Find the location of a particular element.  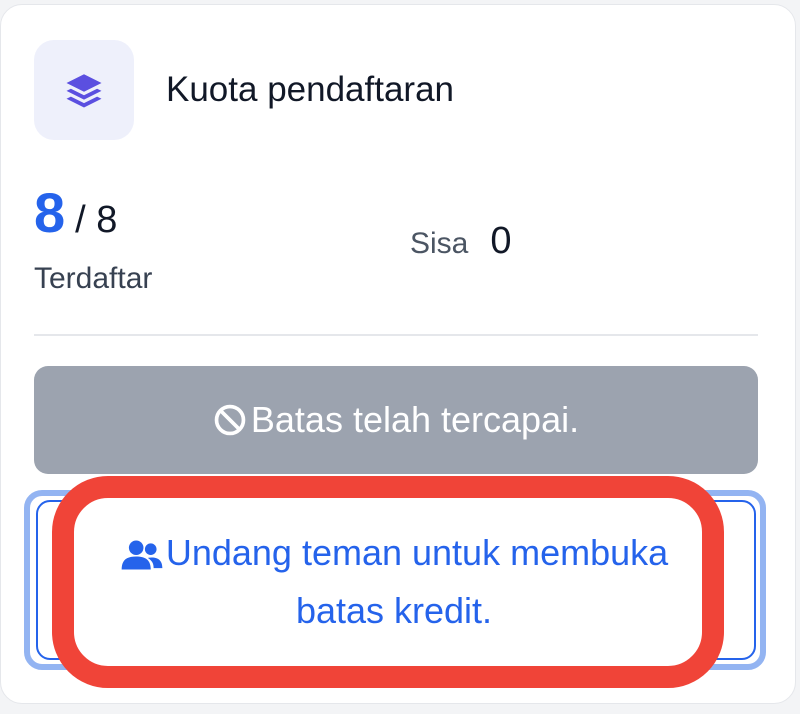

limit-reached-button: Batas telah tercapai. is located at coordinates (396, 420).